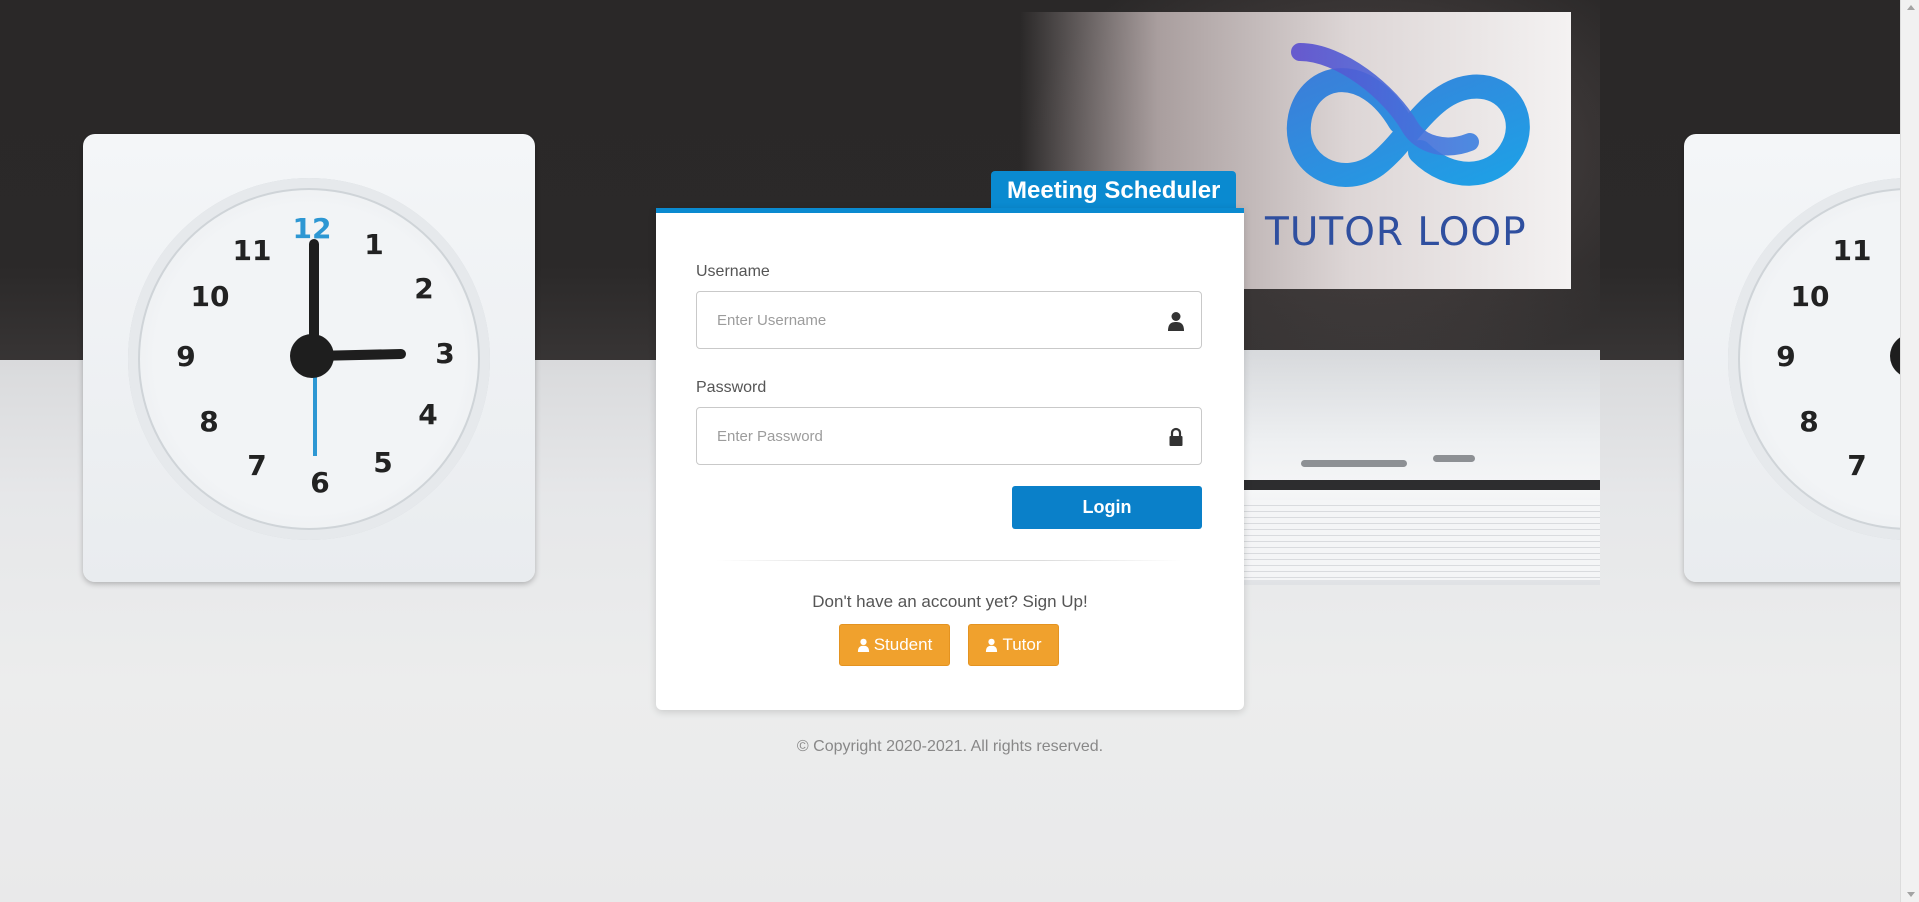 This screenshot has width=1919, height=902. What do you see at coordinates (1838, 358) in the screenshot?
I see `right-clock-dial: 11 10 9 8 7` at bounding box center [1838, 358].